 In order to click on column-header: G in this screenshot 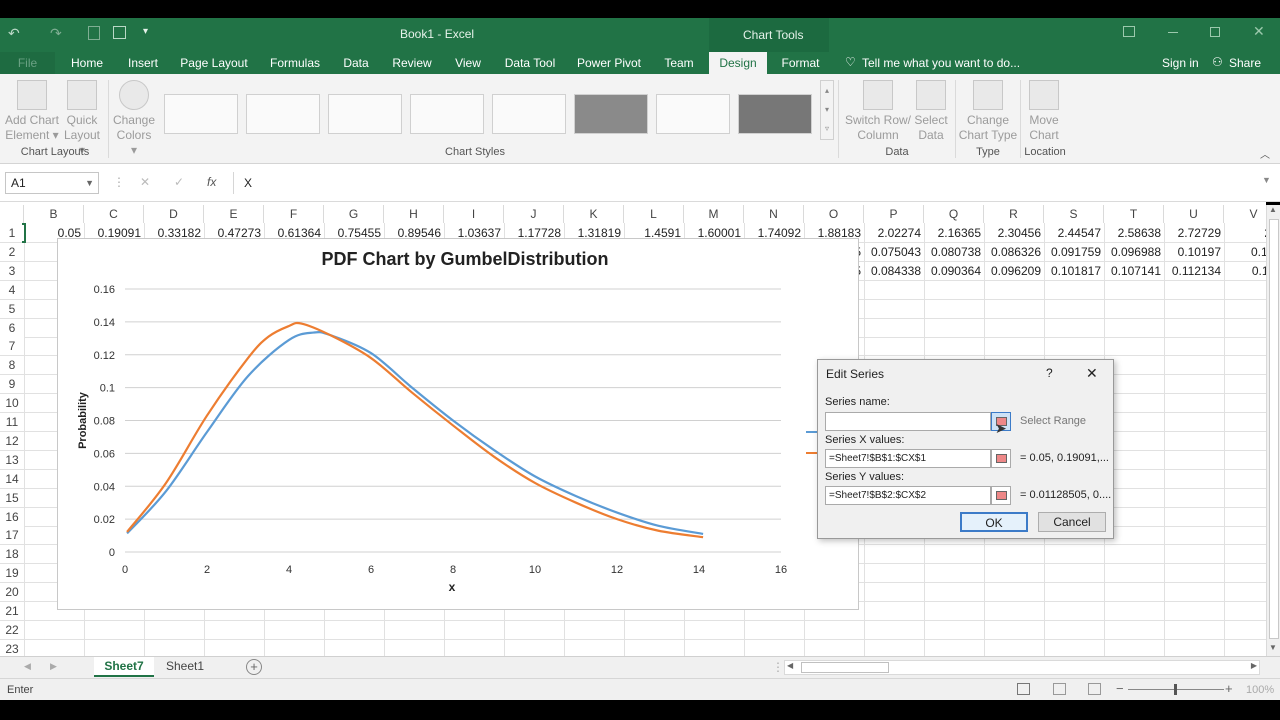, I will do `click(354, 214)`.